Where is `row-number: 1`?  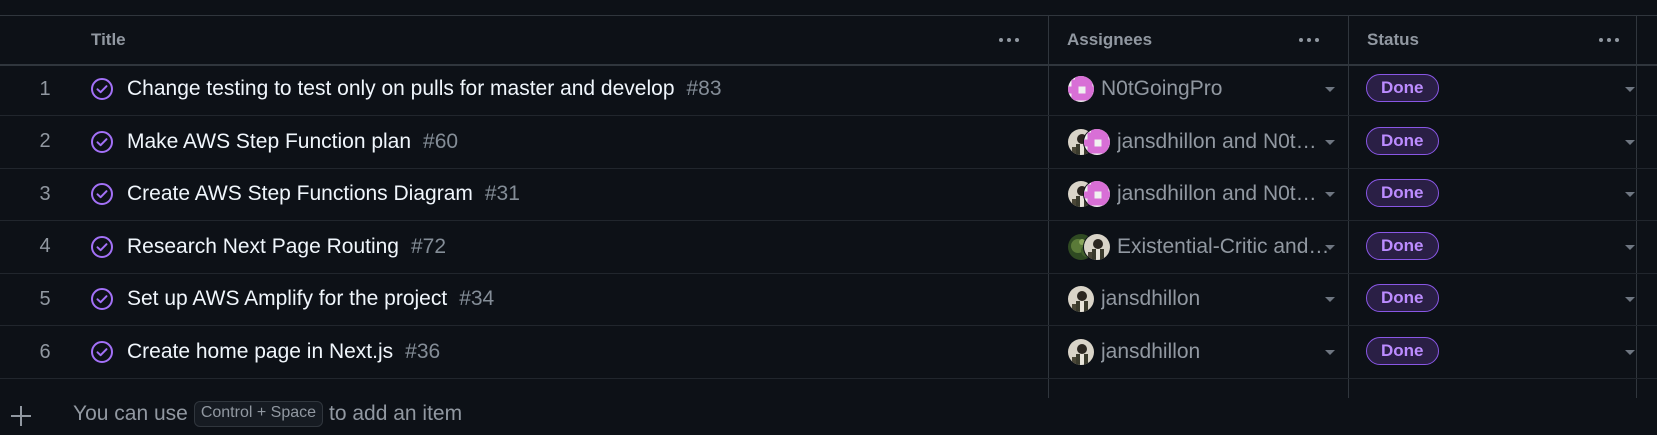 row-number: 1 is located at coordinates (45, 88).